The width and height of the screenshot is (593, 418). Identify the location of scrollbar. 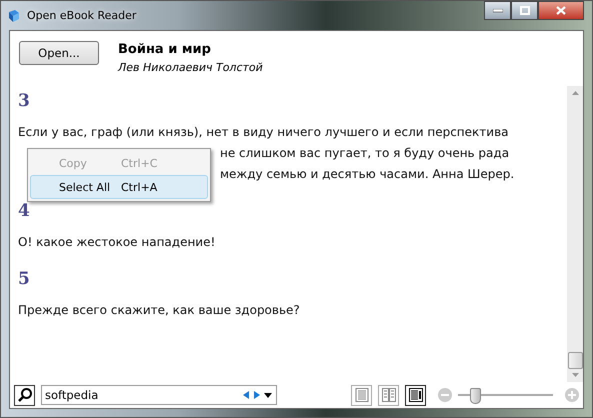
(575, 234).